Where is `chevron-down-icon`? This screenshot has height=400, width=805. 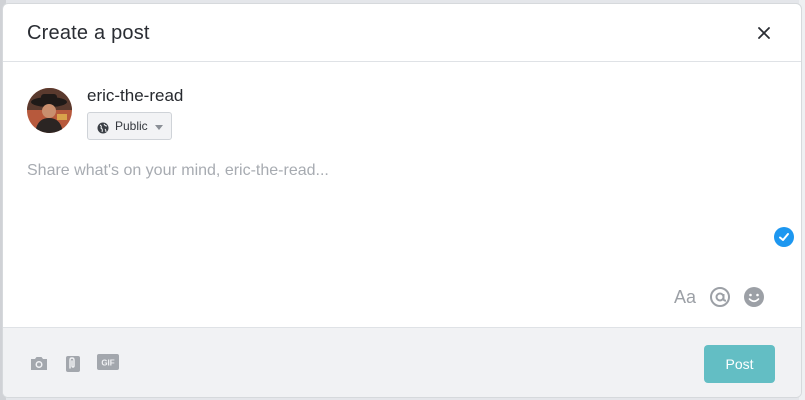
chevron-down-icon is located at coordinates (159, 127).